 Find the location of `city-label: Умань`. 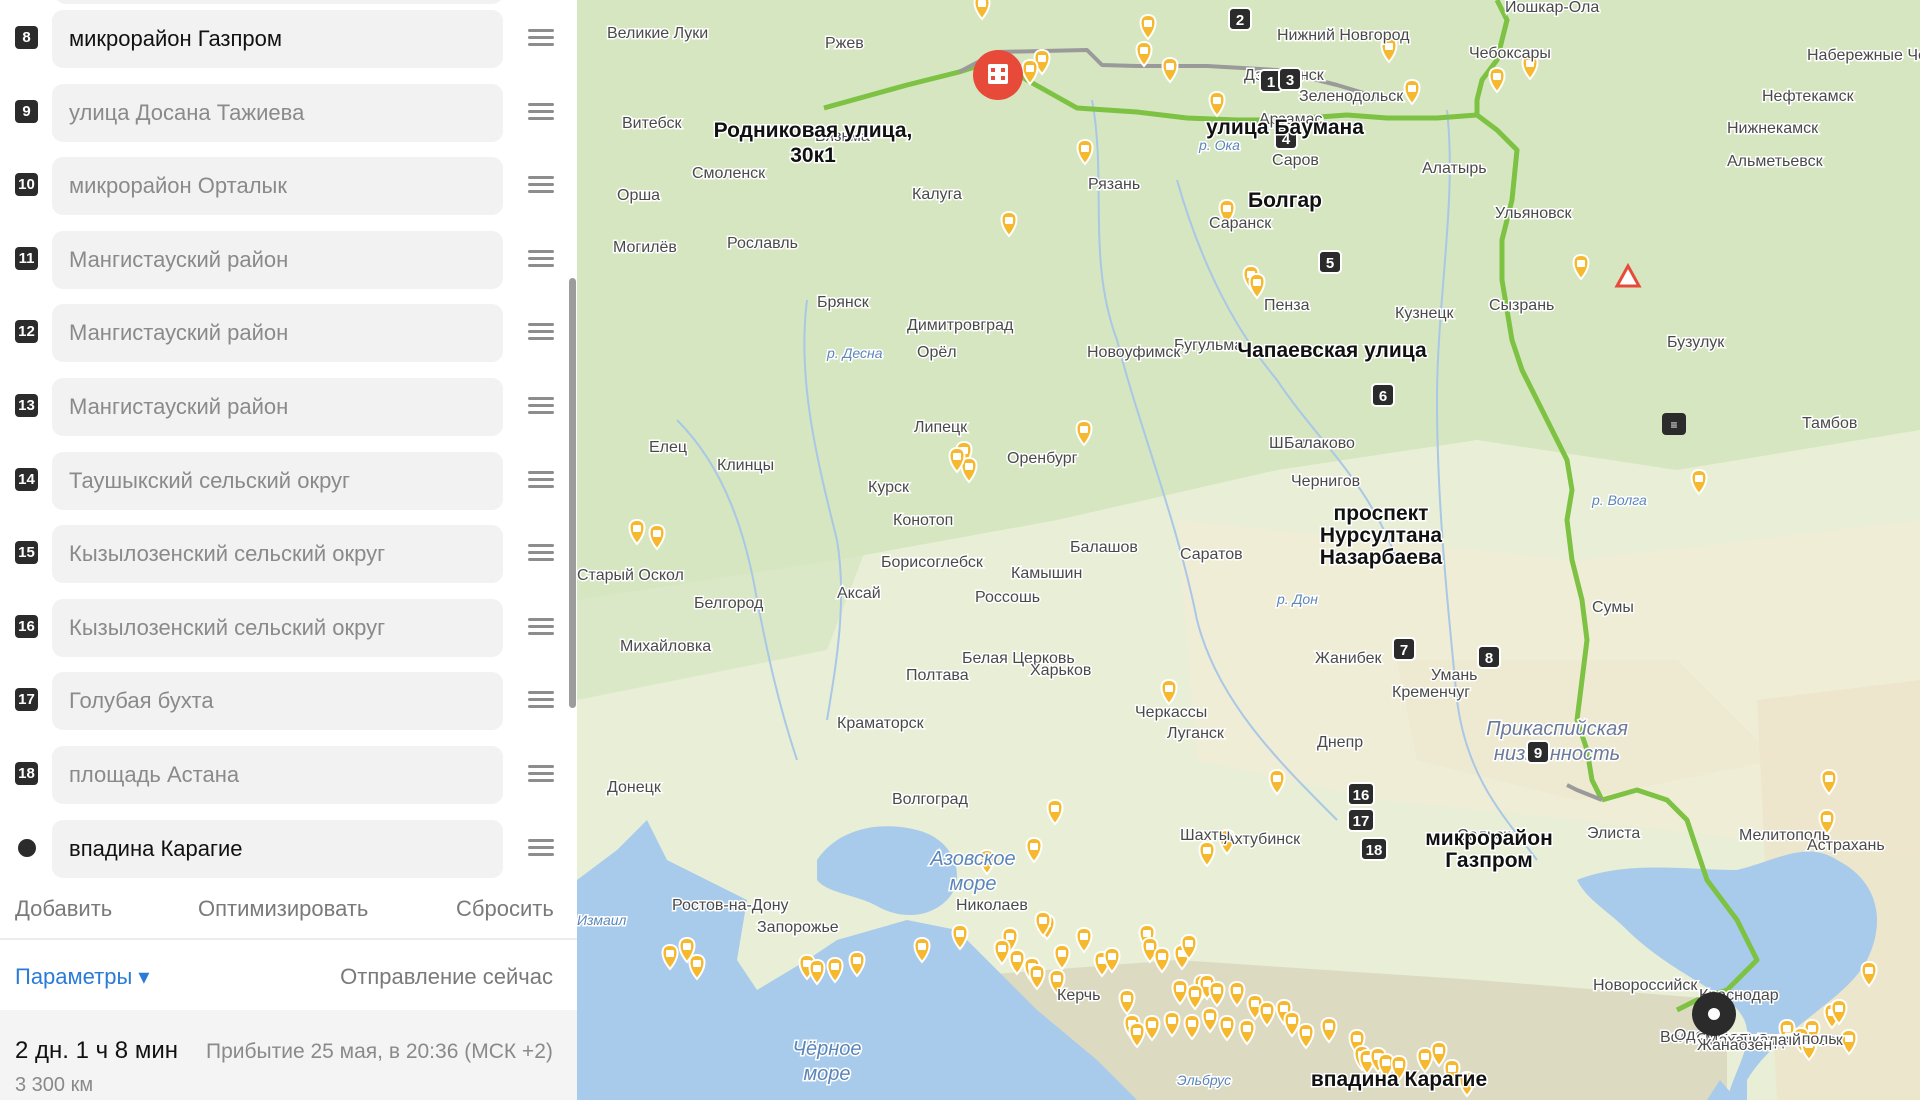

city-label: Умань is located at coordinates (1454, 675).